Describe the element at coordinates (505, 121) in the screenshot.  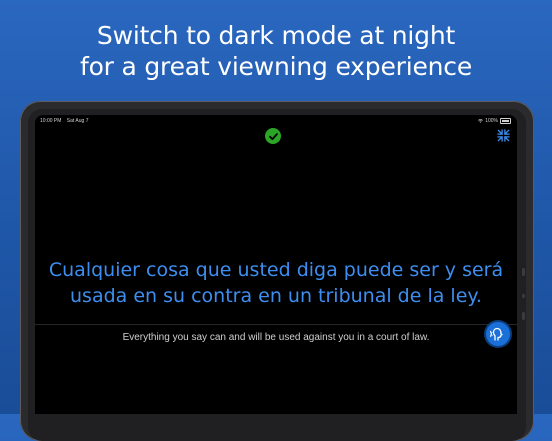
I see `battery-icon` at that location.